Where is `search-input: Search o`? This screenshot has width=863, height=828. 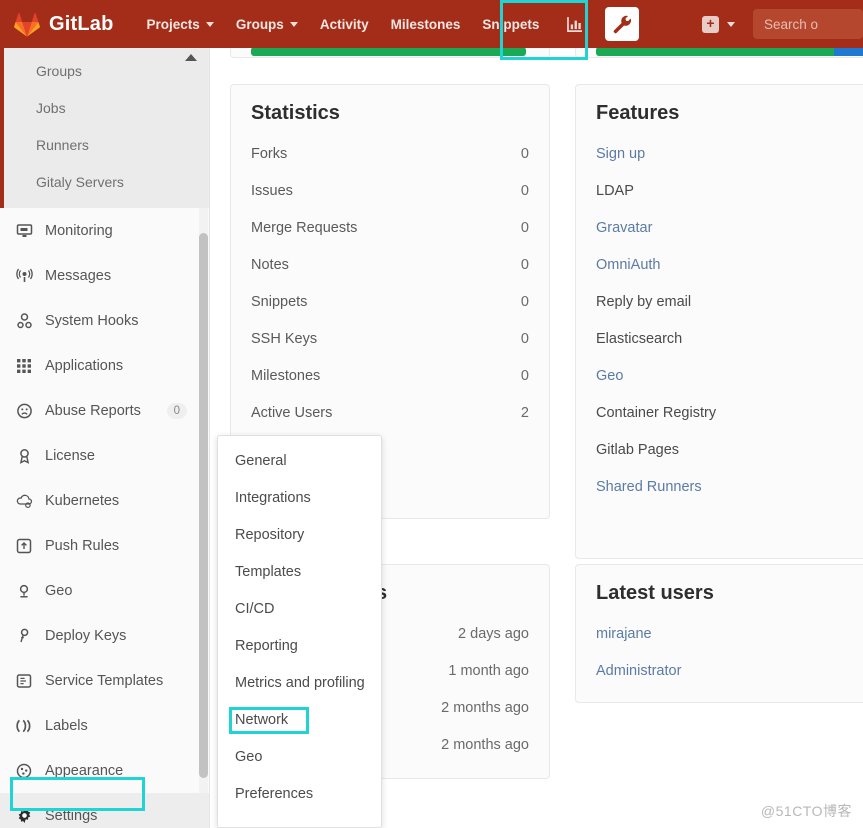 search-input: Search o is located at coordinates (808, 24).